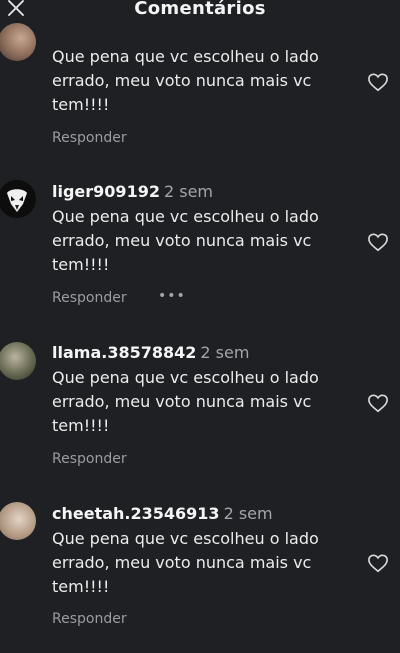 The image size is (400, 653). What do you see at coordinates (136, 513) in the screenshot?
I see `username: cheetah.23546913` at bounding box center [136, 513].